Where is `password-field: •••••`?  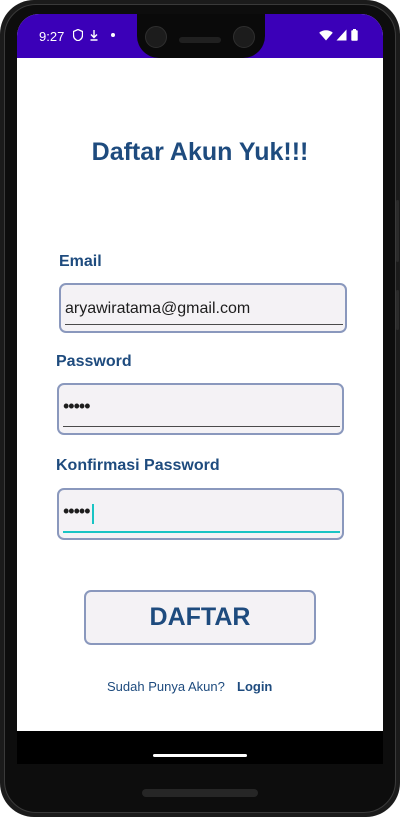
password-field: ••••• is located at coordinates (200, 409).